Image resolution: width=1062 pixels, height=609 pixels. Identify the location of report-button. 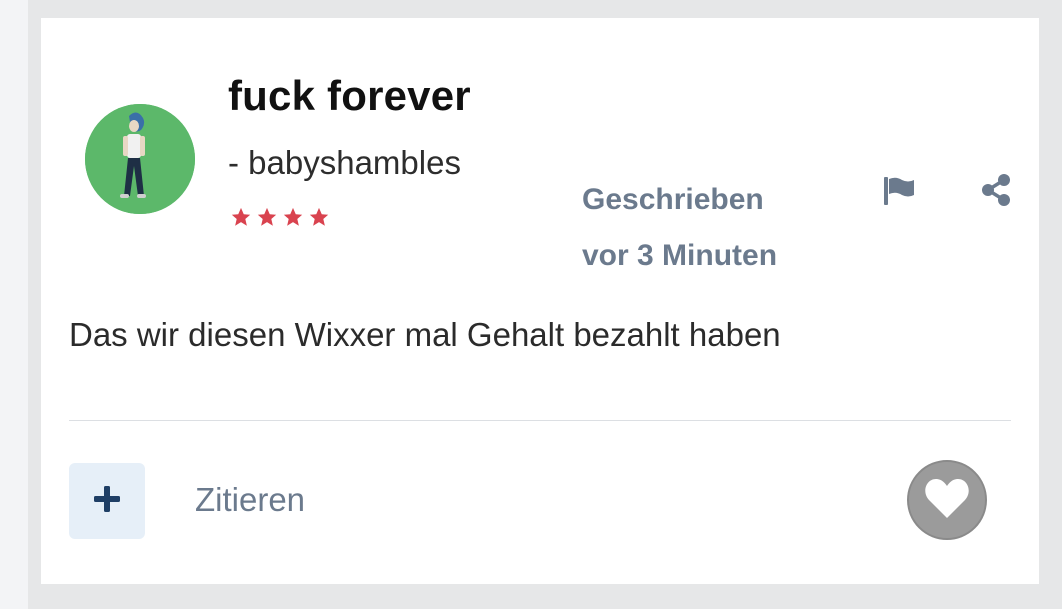
(899, 193).